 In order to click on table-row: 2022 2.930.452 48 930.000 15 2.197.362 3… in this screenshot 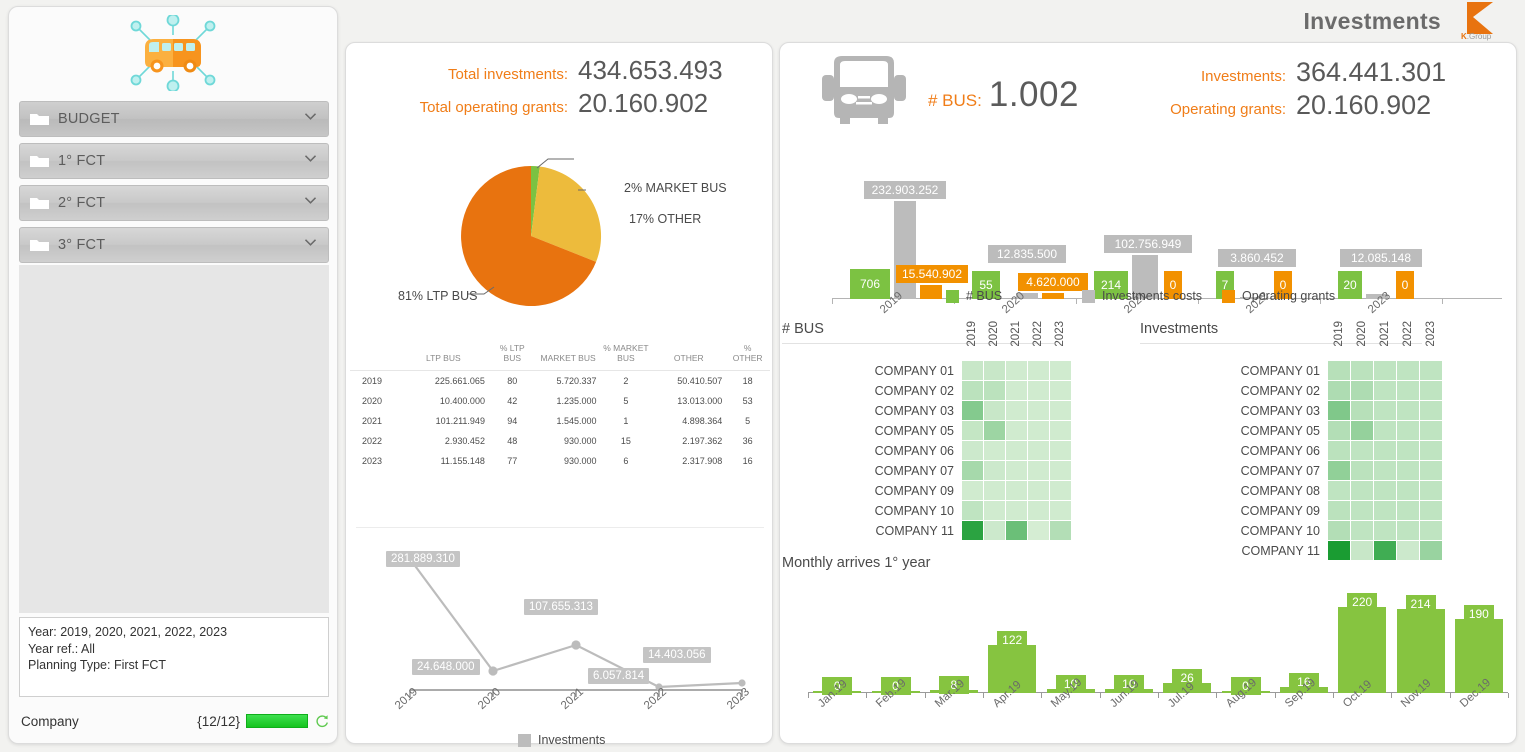, I will do `click(560, 441)`.